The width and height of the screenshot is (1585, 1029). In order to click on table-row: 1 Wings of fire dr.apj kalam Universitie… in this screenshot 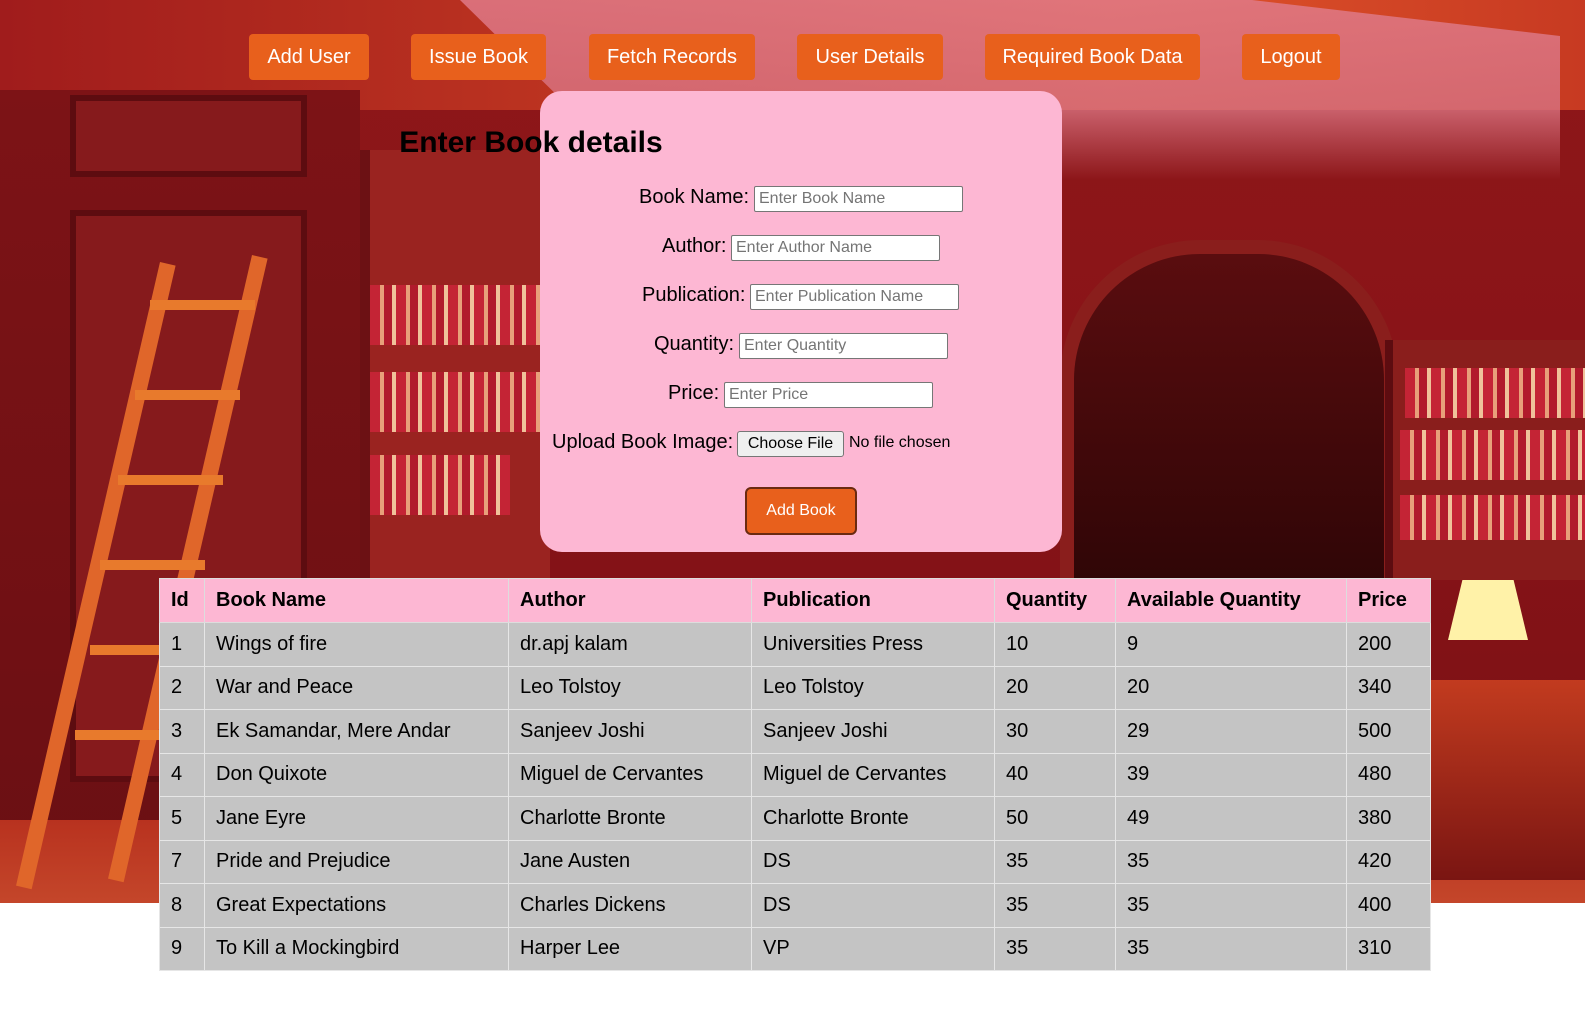, I will do `click(795, 644)`.